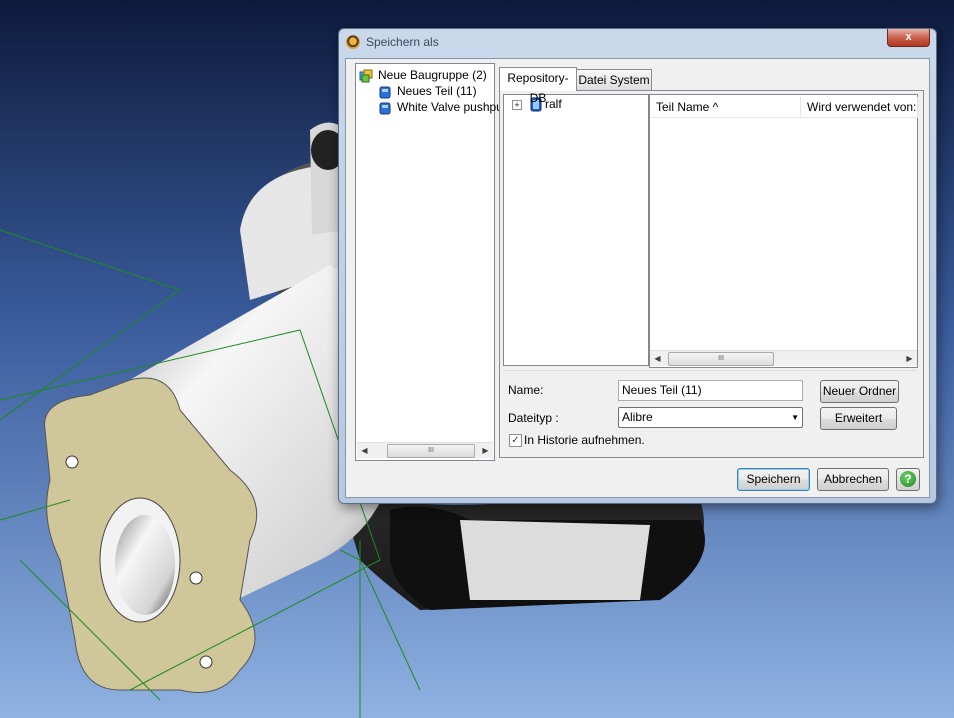 The width and height of the screenshot is (954, 718). Describe the element at coordinates (709, 370) in the screenshot. I see `divider` at that location.